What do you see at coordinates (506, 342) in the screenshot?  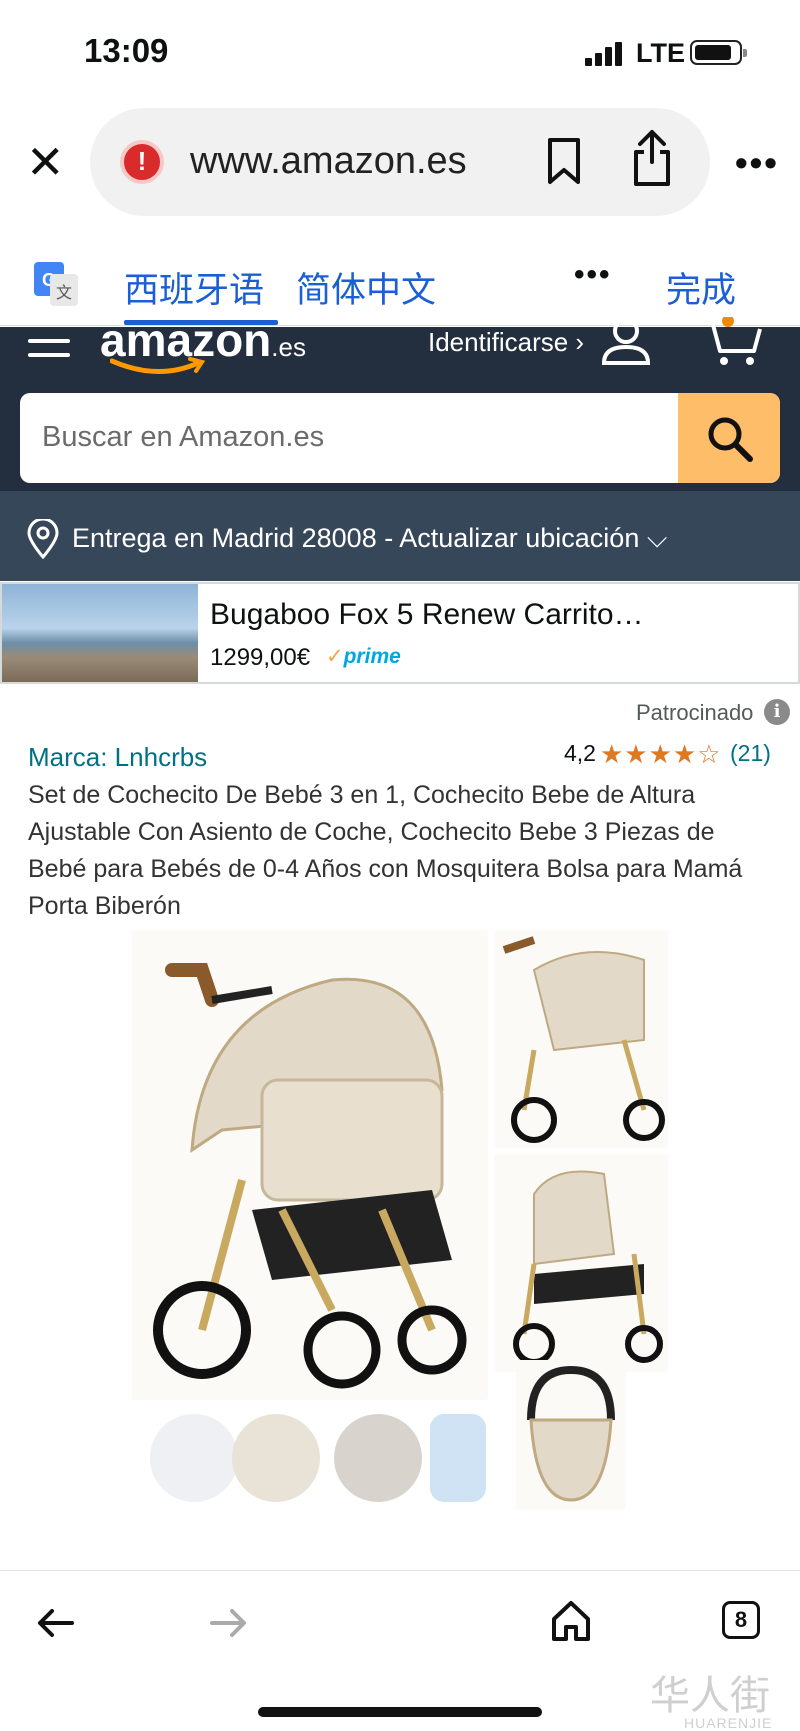 I see `sign-in-link: Identificarse ›` at bounding box center [506, 342].